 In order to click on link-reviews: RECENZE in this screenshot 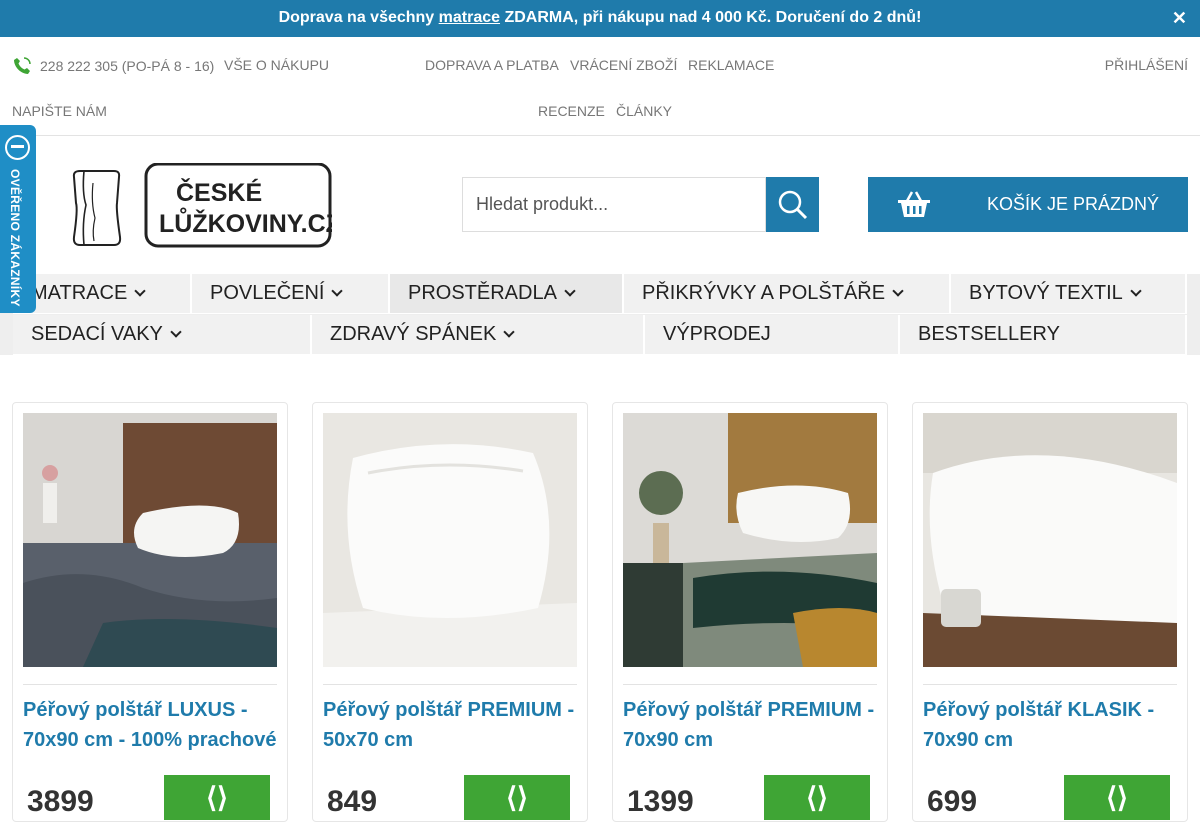, I will do `click(571, 111)`.